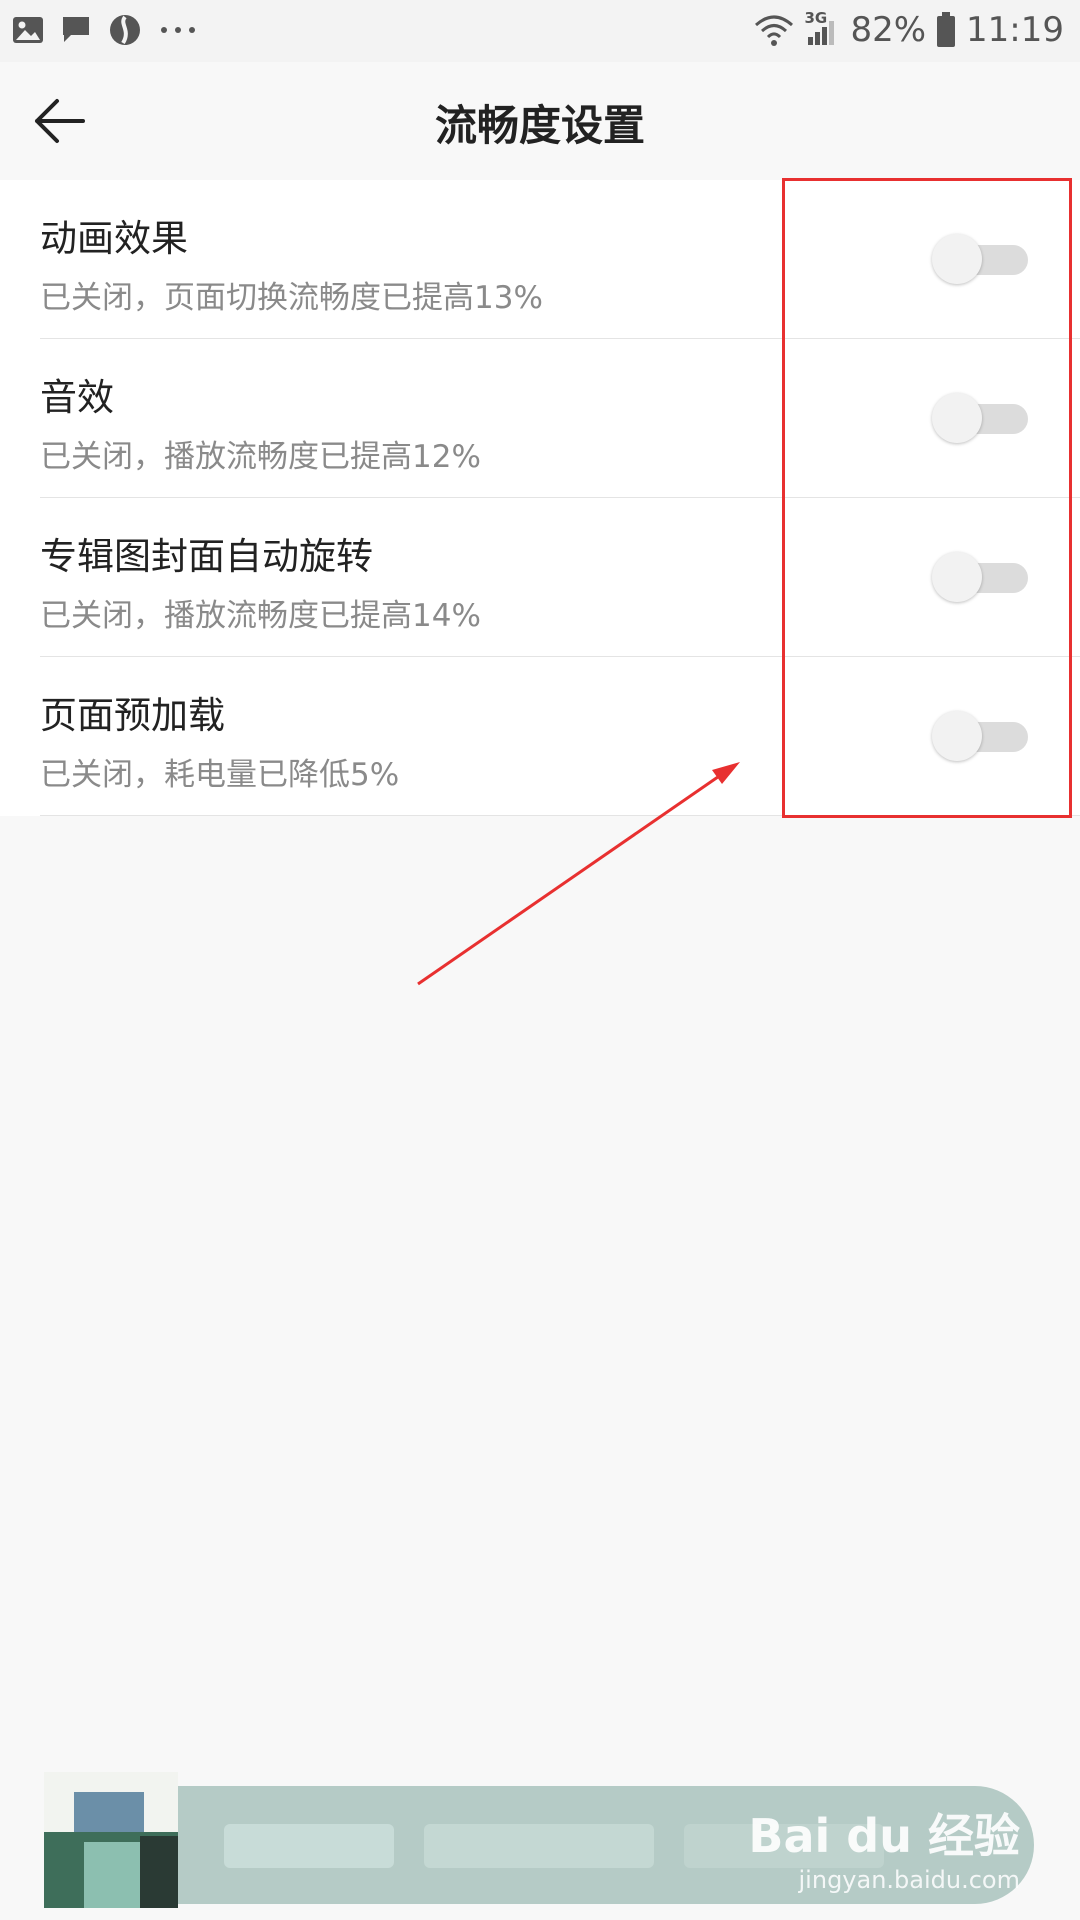 Image resolution: width=1080 pixels, height=1920 pixels. Describe the element at coordinates (909, 1880) in the screenshot. I see `baidu-watermark-url: jingyan.baidu.com` at that location.